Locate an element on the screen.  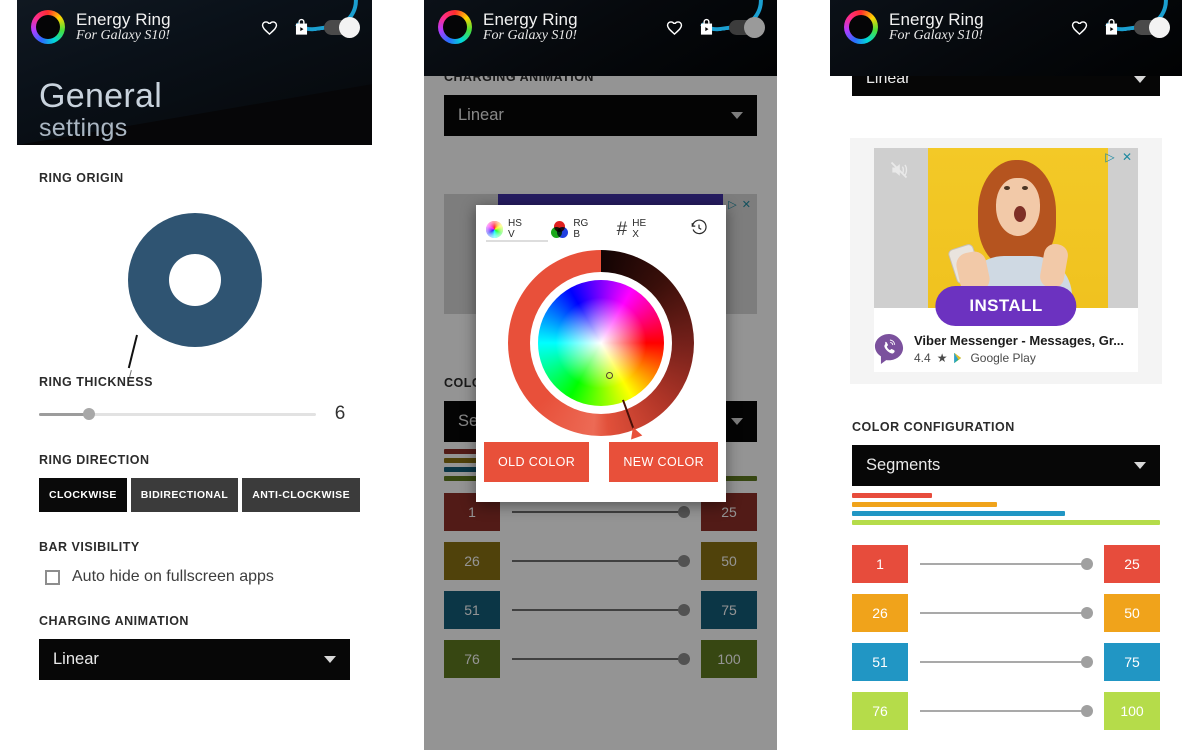
tab-hex: # HE X is located at coordinates (649, 229).